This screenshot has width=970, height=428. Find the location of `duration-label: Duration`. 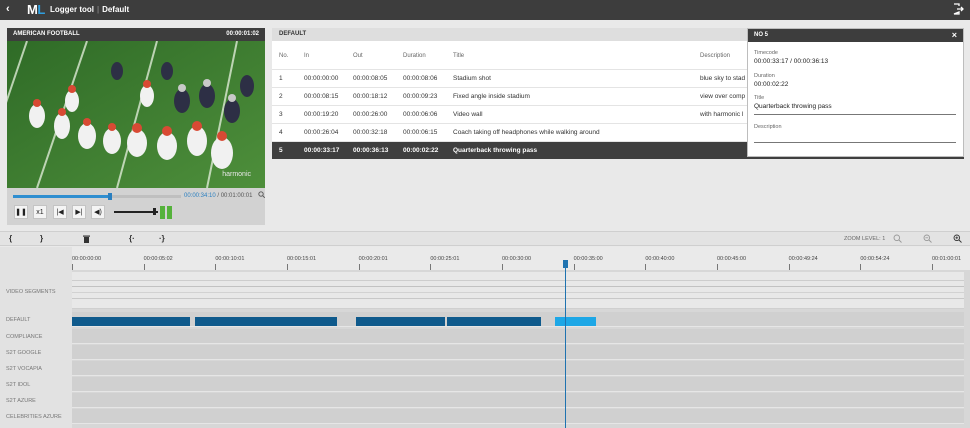

duration-label: Duration is located at coordinates (764, 76).